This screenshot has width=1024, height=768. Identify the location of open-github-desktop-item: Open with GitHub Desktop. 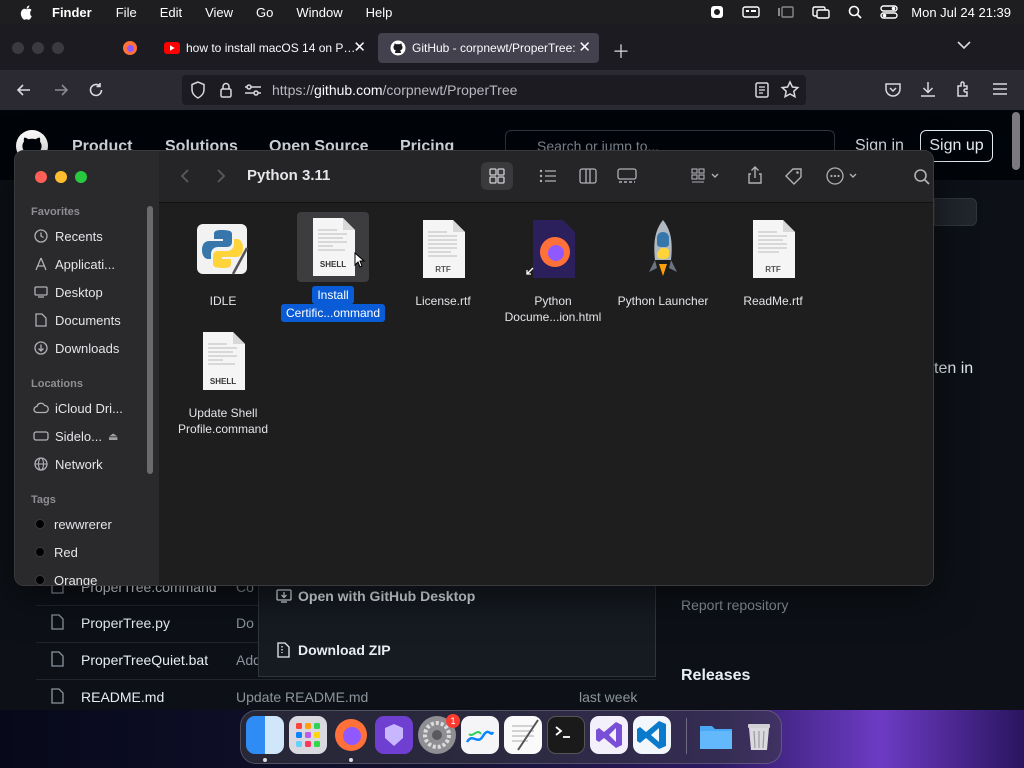
(386, 596).